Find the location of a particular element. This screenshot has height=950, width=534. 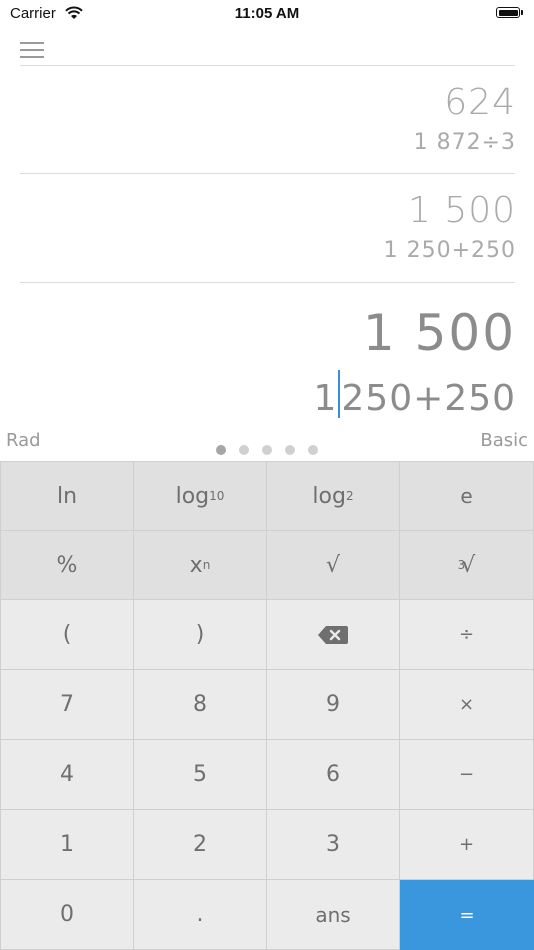

power-key: xn is located at coordinates (200, 565).